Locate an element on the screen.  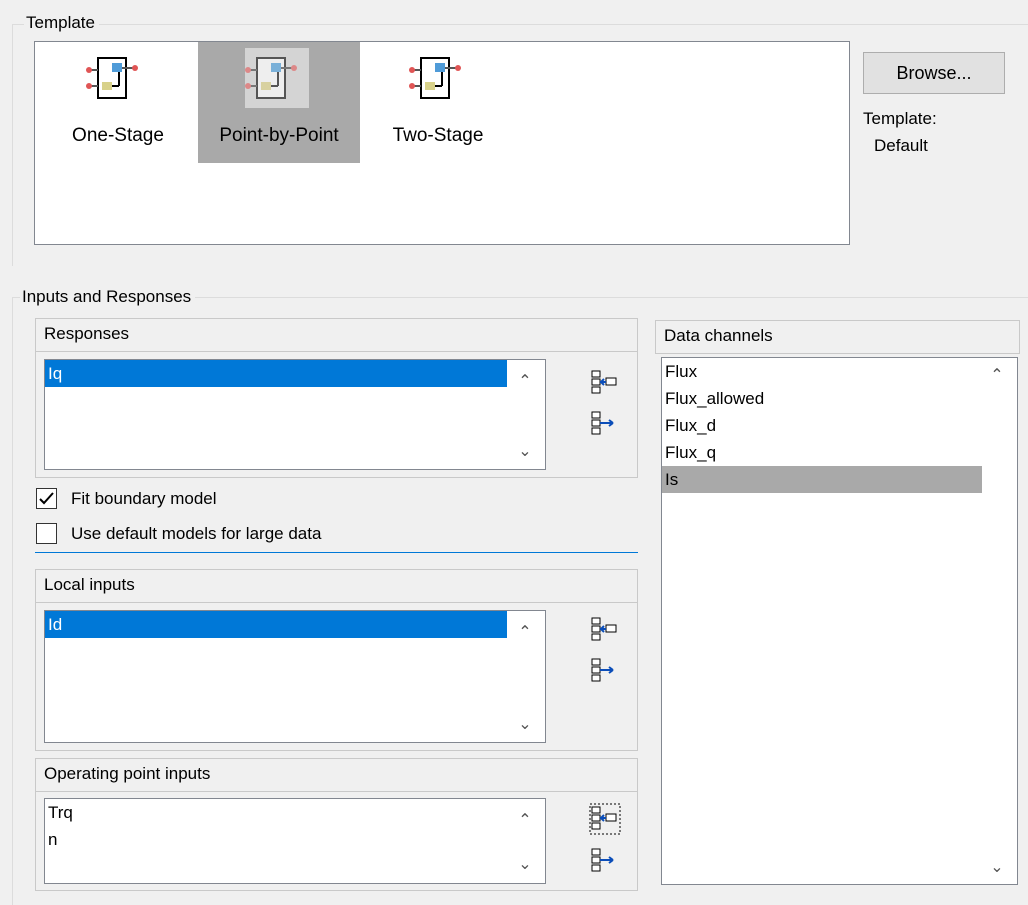
operating-inputs-header: Operating point inputs is located at coordinates (336, 775).